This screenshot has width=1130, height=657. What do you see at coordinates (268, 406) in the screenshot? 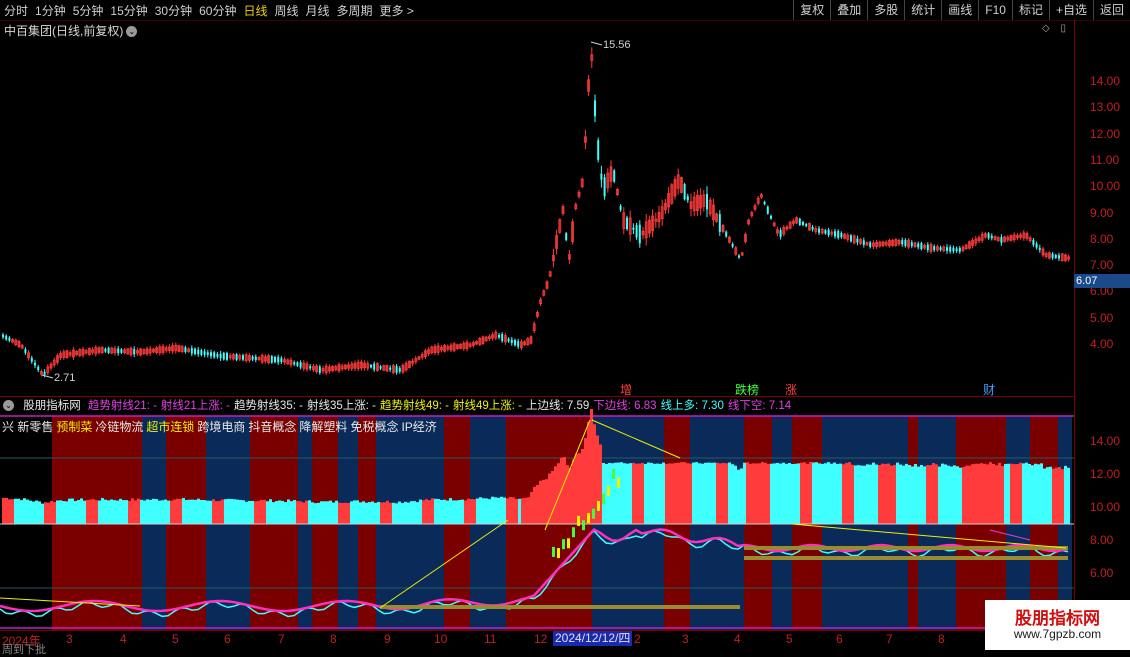
I see `indicator-value: 趋势射线35: -` at bounding box center [268, 406].